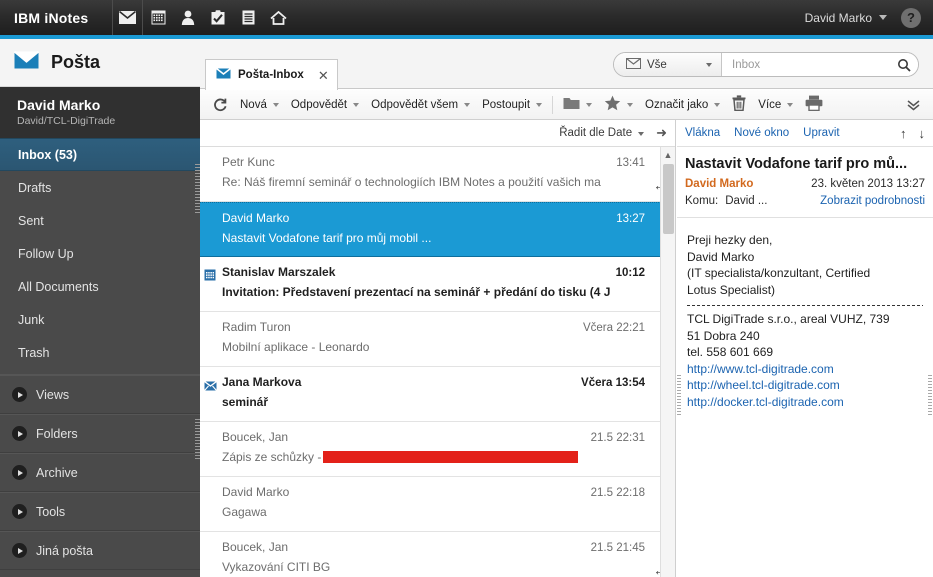 This screenshot has width=933, height=577. I want to click on search-scope-dropdown: Vše, so click(668, 64).